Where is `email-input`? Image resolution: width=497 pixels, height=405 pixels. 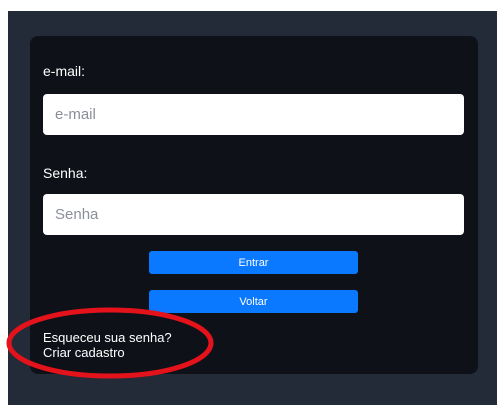
email-input is located at coordinates (253, 114).